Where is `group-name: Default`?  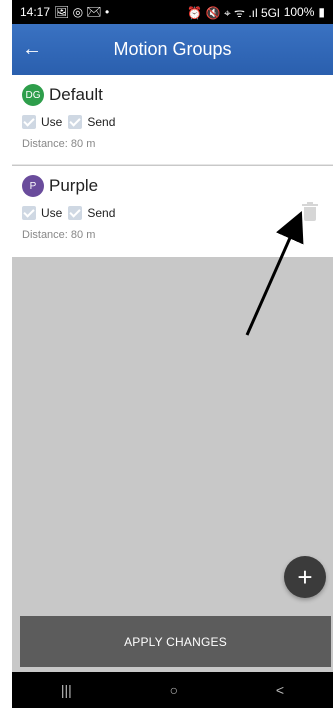
group-name: Default is located at coordinates (76, 94).